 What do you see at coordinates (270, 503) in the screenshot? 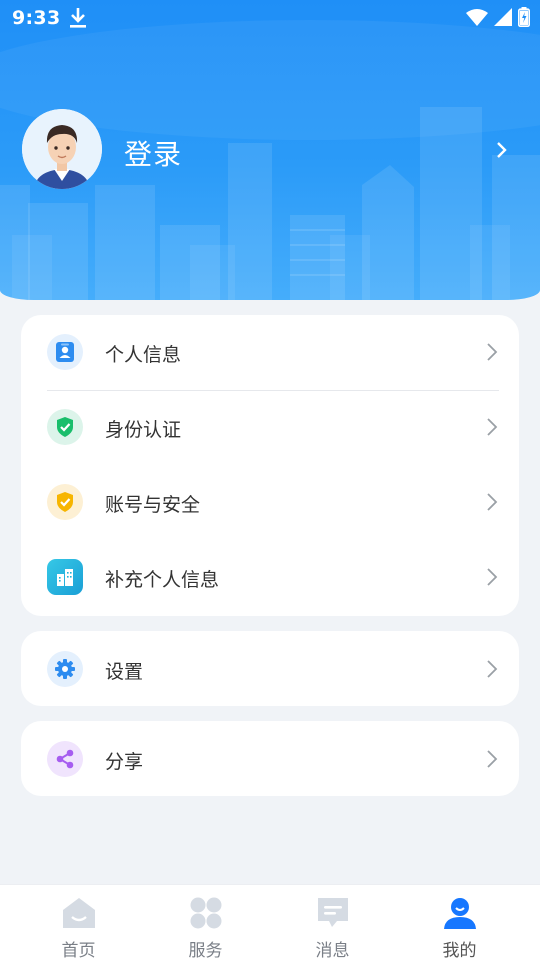
I see `menu-item-account-security: 账号与安全` at bounding box center [270, 503].